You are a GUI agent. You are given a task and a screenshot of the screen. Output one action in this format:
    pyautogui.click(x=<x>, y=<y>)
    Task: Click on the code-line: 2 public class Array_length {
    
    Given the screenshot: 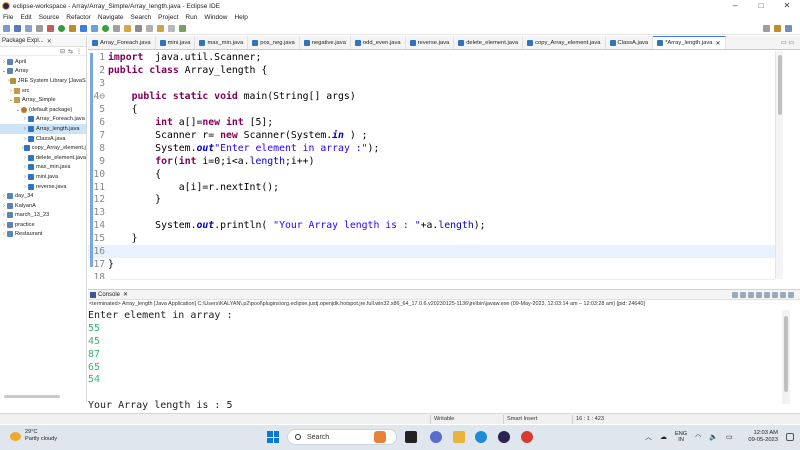 What is the action you would take?
    pyautogui.click(x=434, y=70)
    